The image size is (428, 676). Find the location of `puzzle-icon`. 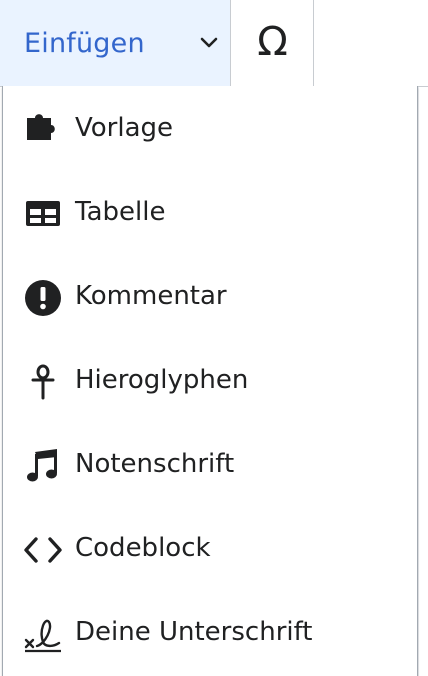

puzzle-icon is located at coordinates (43, 130).